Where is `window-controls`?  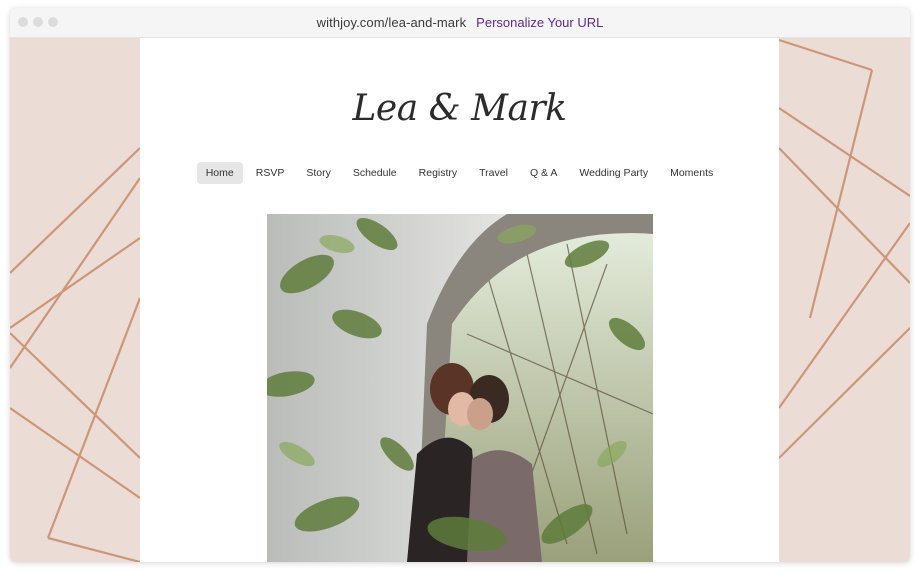 window-controls is located at coordinates (38, 22).